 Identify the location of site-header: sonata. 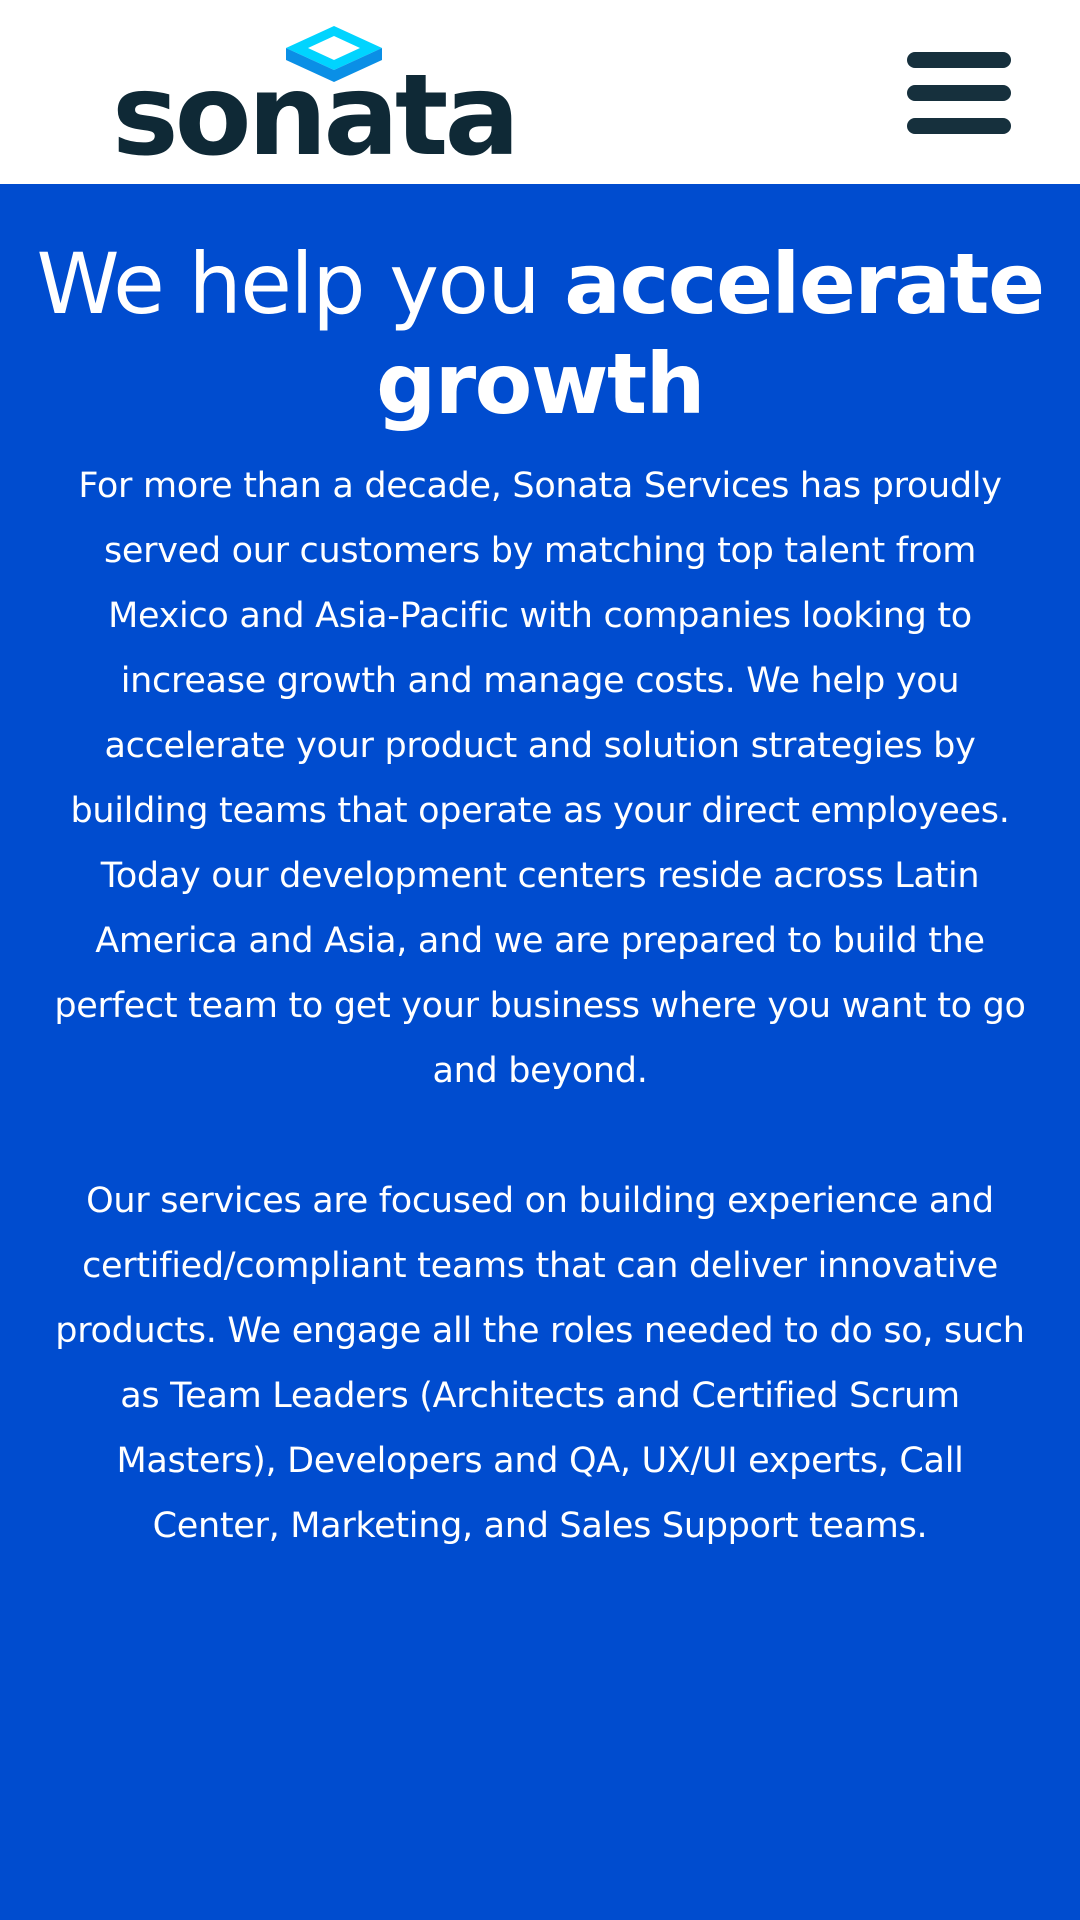
(540, 92).